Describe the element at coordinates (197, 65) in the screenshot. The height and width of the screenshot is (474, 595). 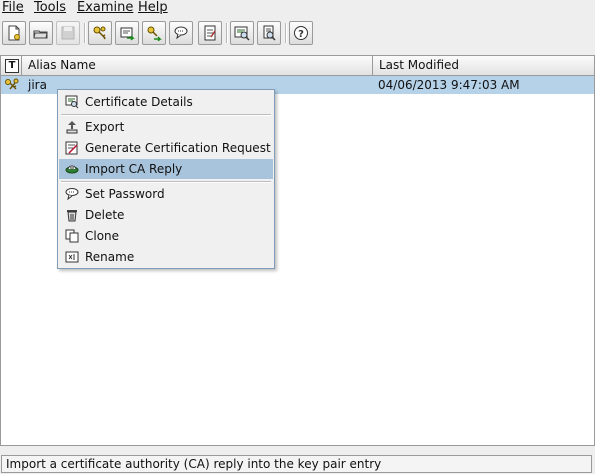
I see `alias-name-column-header: Alias Name` at that location.